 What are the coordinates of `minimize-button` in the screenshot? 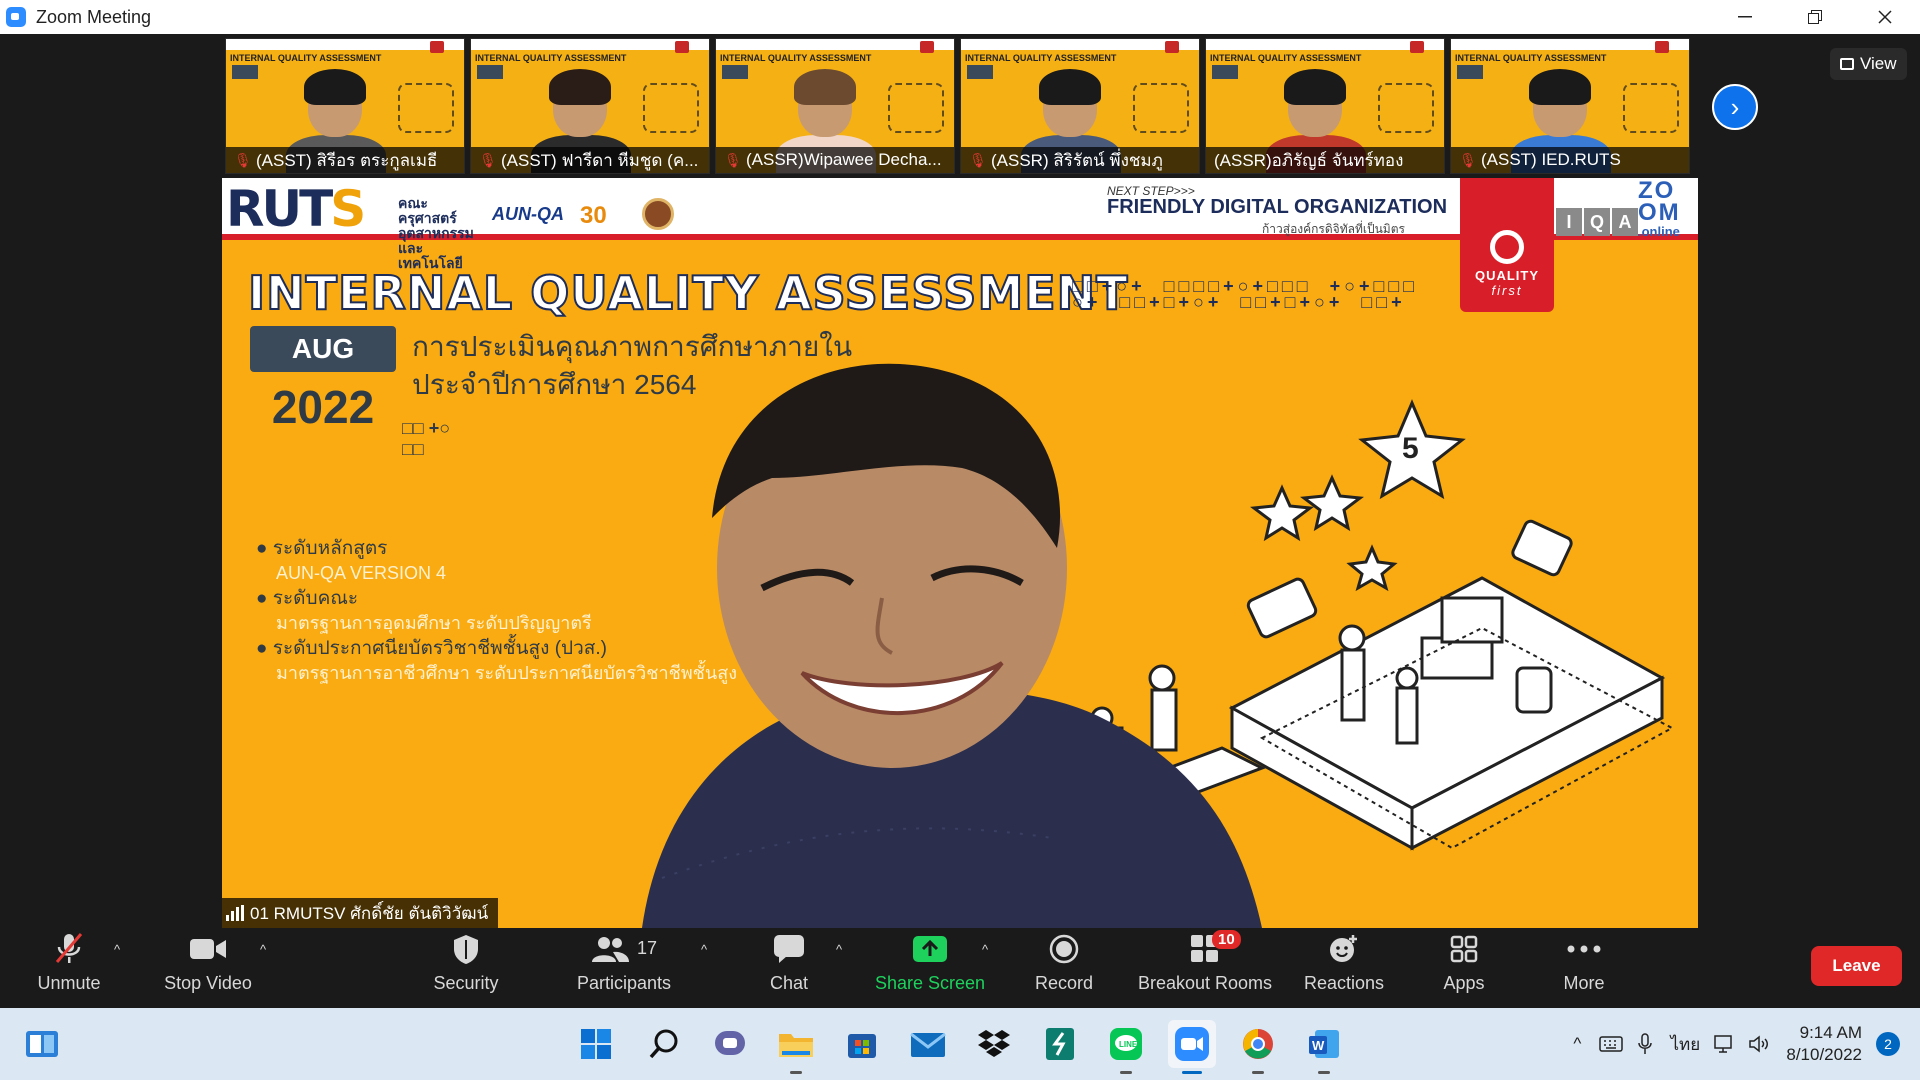 It's located at (1745, 17).